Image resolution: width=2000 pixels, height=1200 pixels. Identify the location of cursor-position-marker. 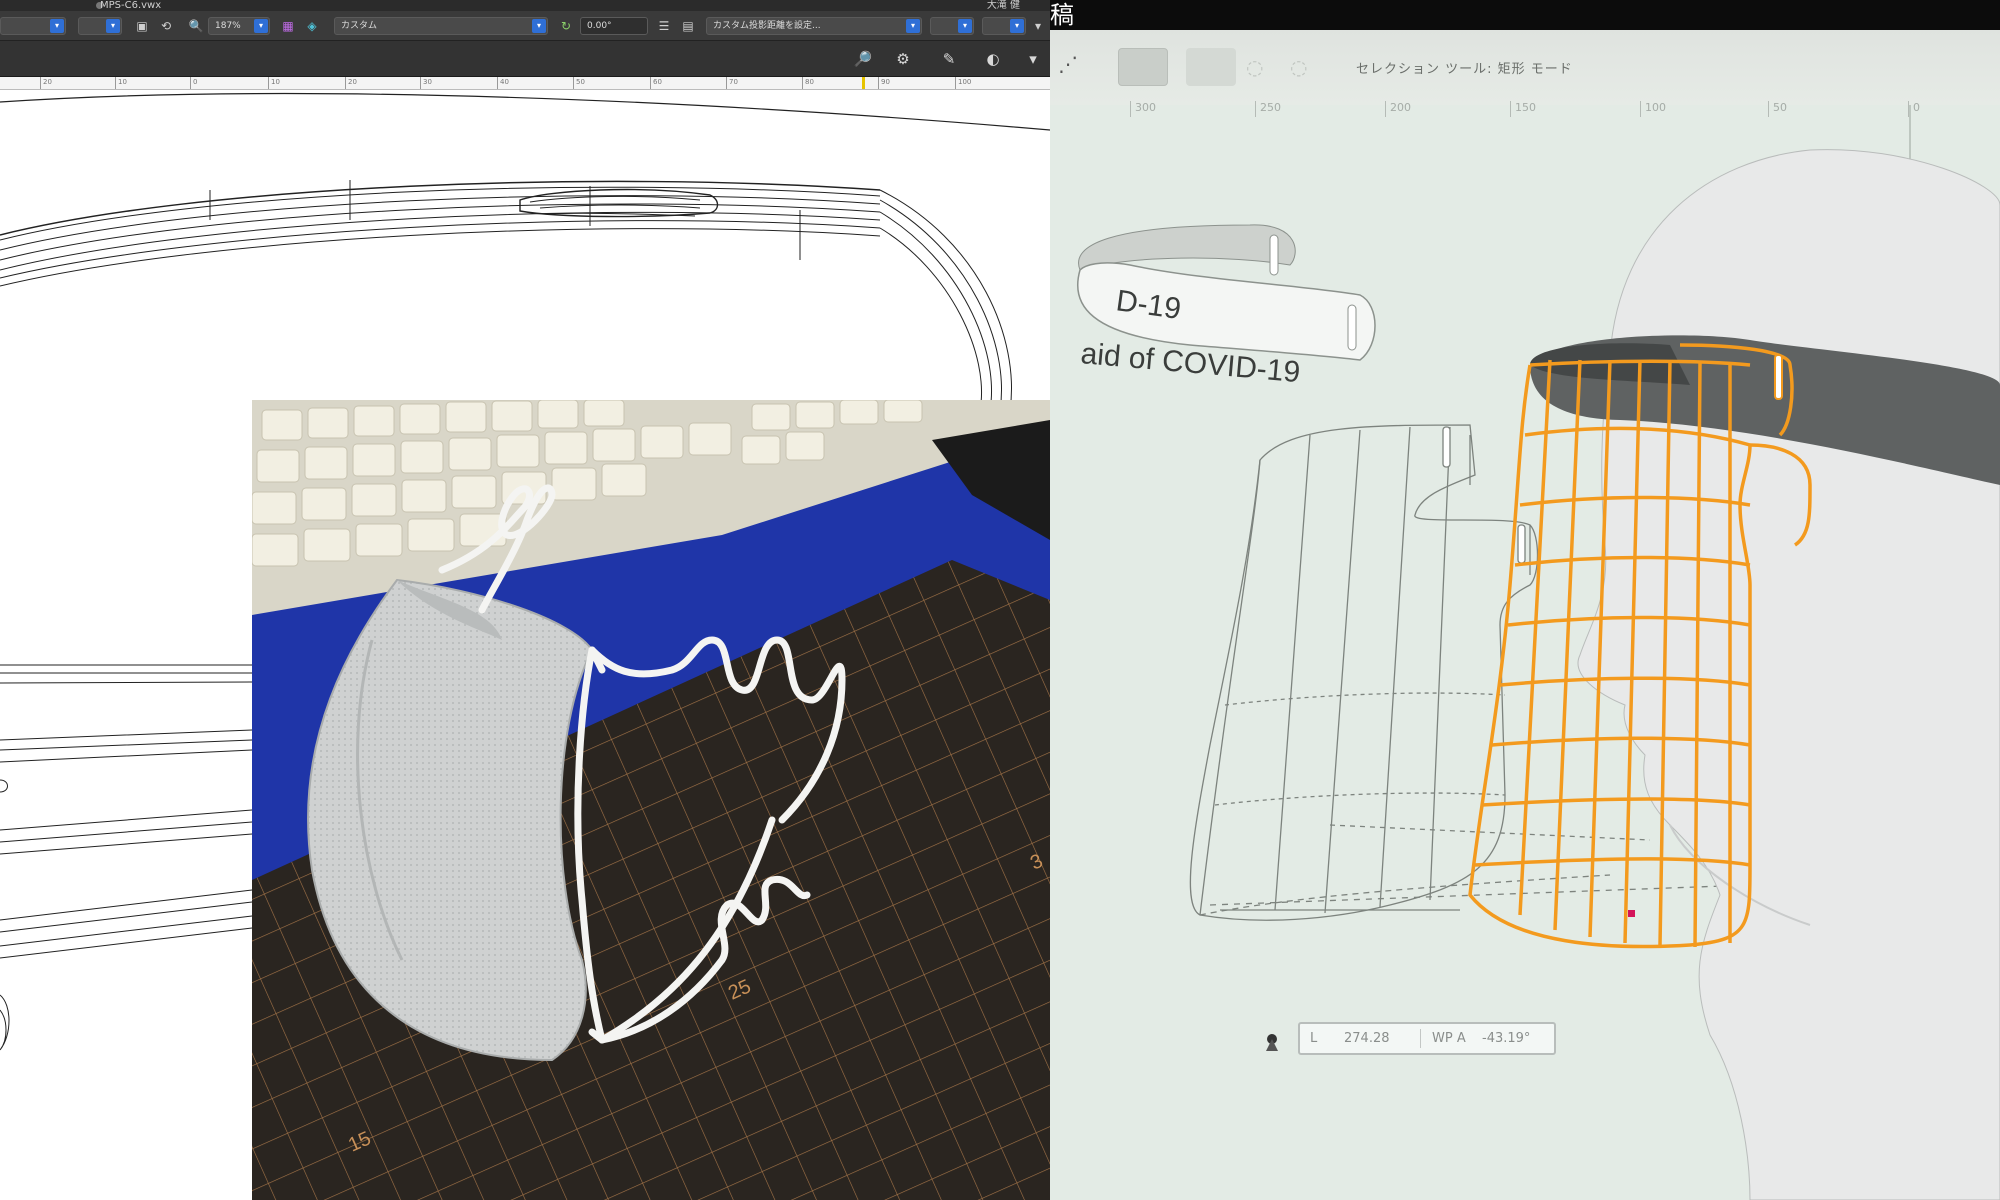
(863, 83).